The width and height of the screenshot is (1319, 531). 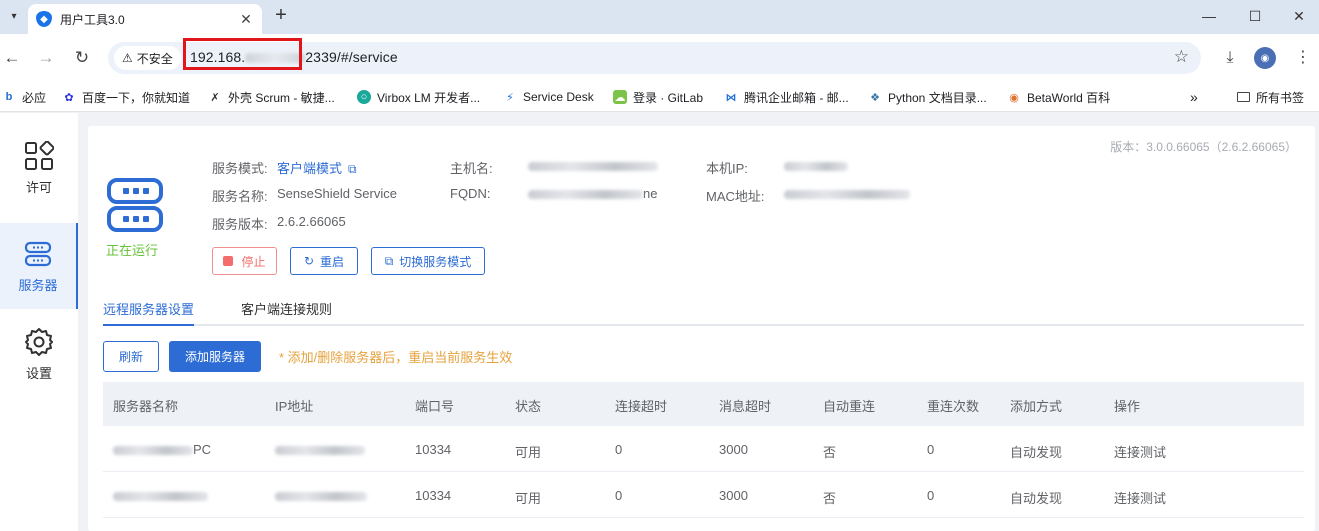 I want to click on column-header: 自动重连, so click(x=849, y=406).